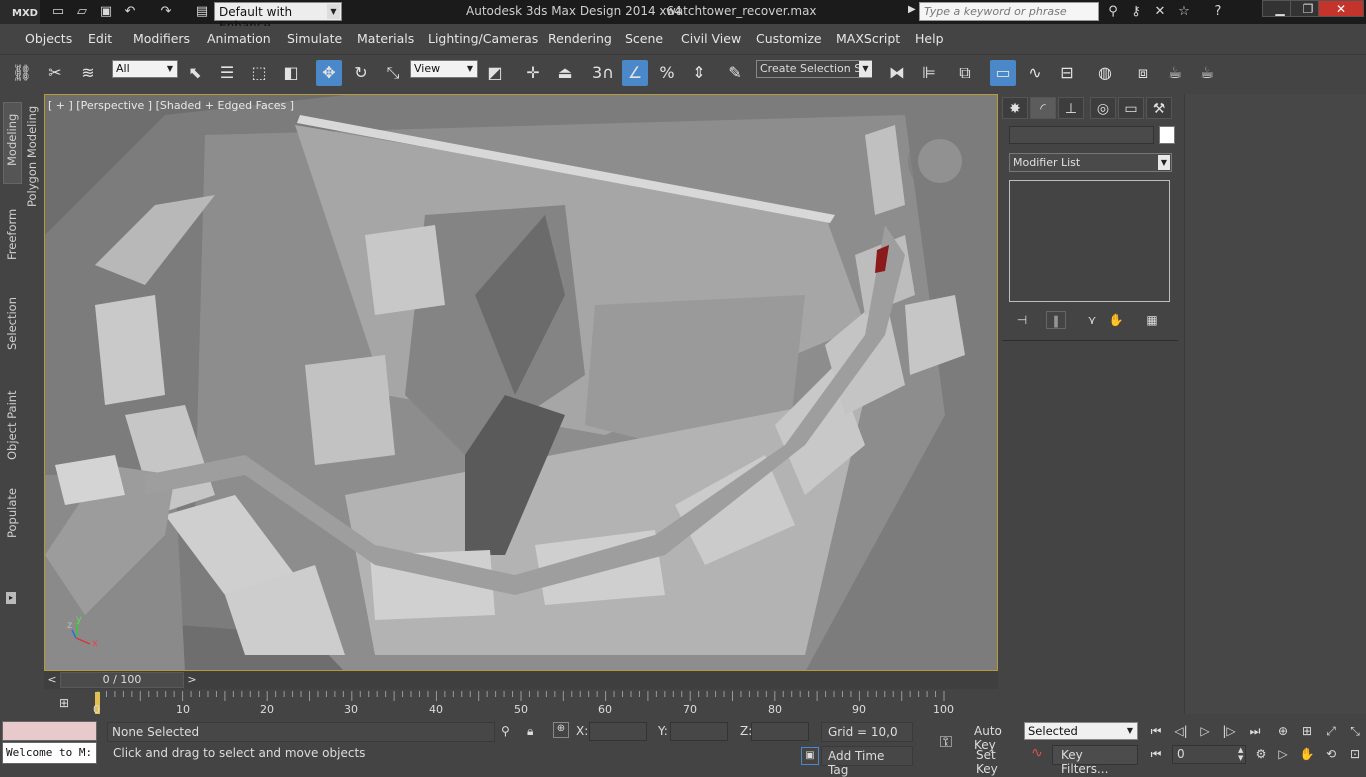 Image resolution: width=1366 pixels, height=777 pixels. Describe the element at coordinates (12, 323) in the screenshot. I see `ribbon-tab-selection: Selection` at that location.